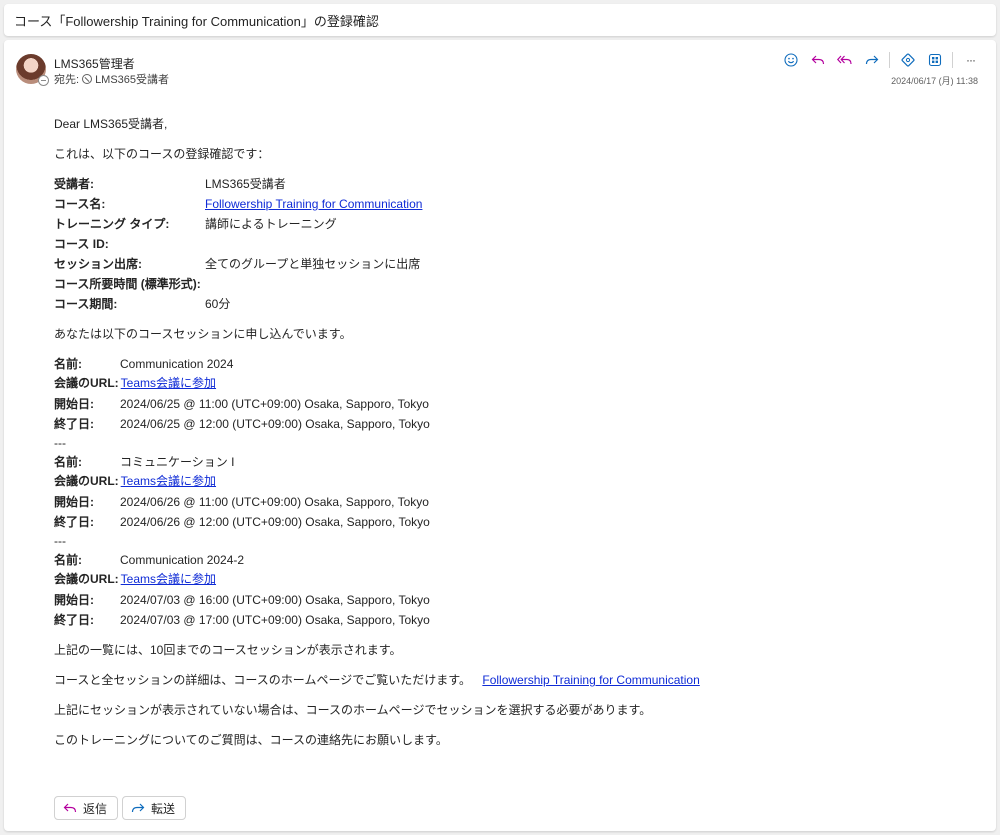 This screenshot has width=1000, height=835. Describe the element at coordinates (934, 81) in the screenshot. I see `timestamp: 2024/06/17 (月) 11:38` at that location.